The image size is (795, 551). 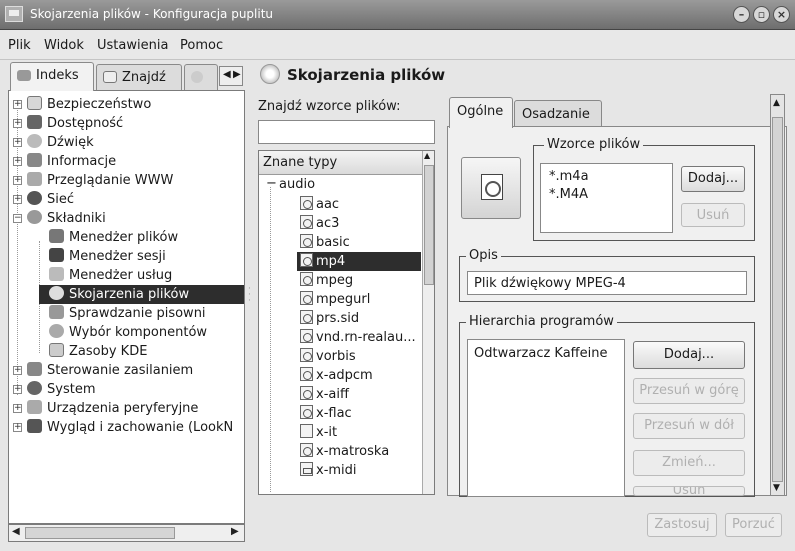 I want to click on tree-item: + Dostępność, so click(x=126, y=123).